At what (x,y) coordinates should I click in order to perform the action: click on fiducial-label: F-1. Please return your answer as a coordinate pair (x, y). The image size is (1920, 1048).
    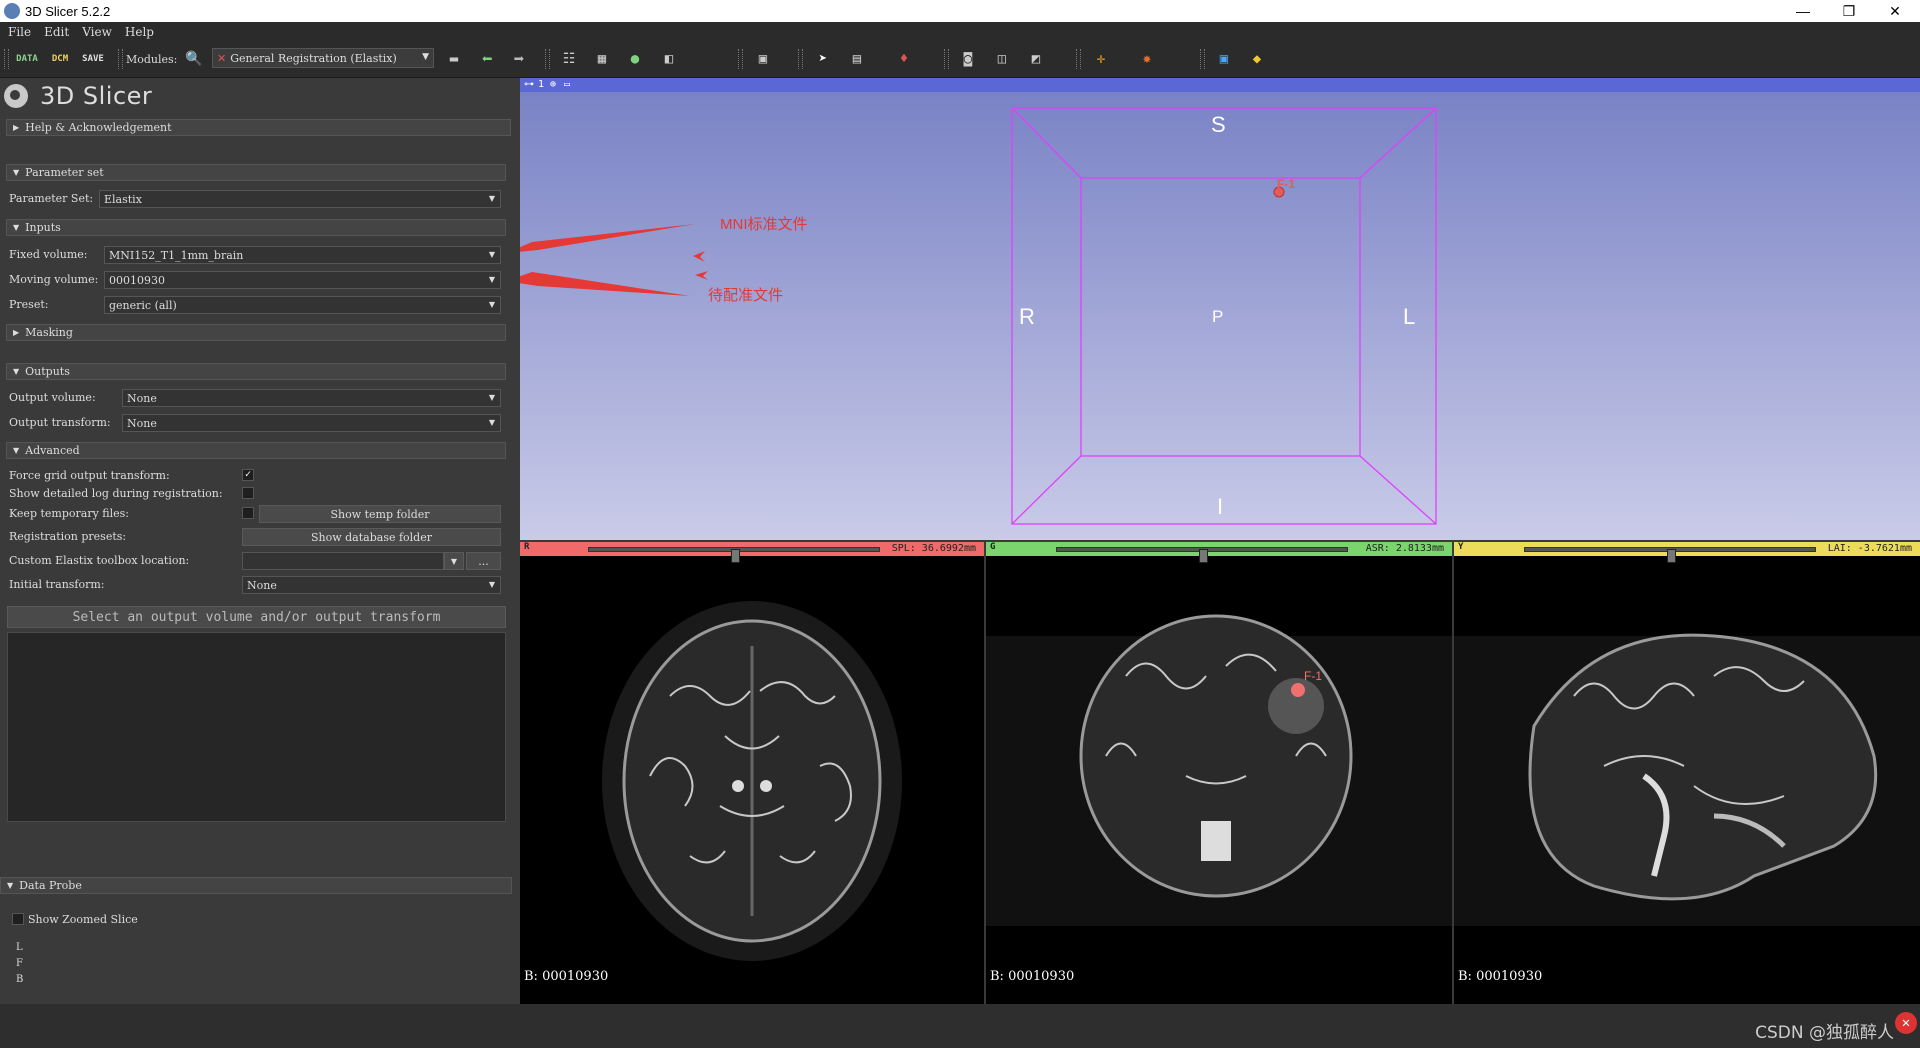
    Looking at the image, I should click on (1286, 184).